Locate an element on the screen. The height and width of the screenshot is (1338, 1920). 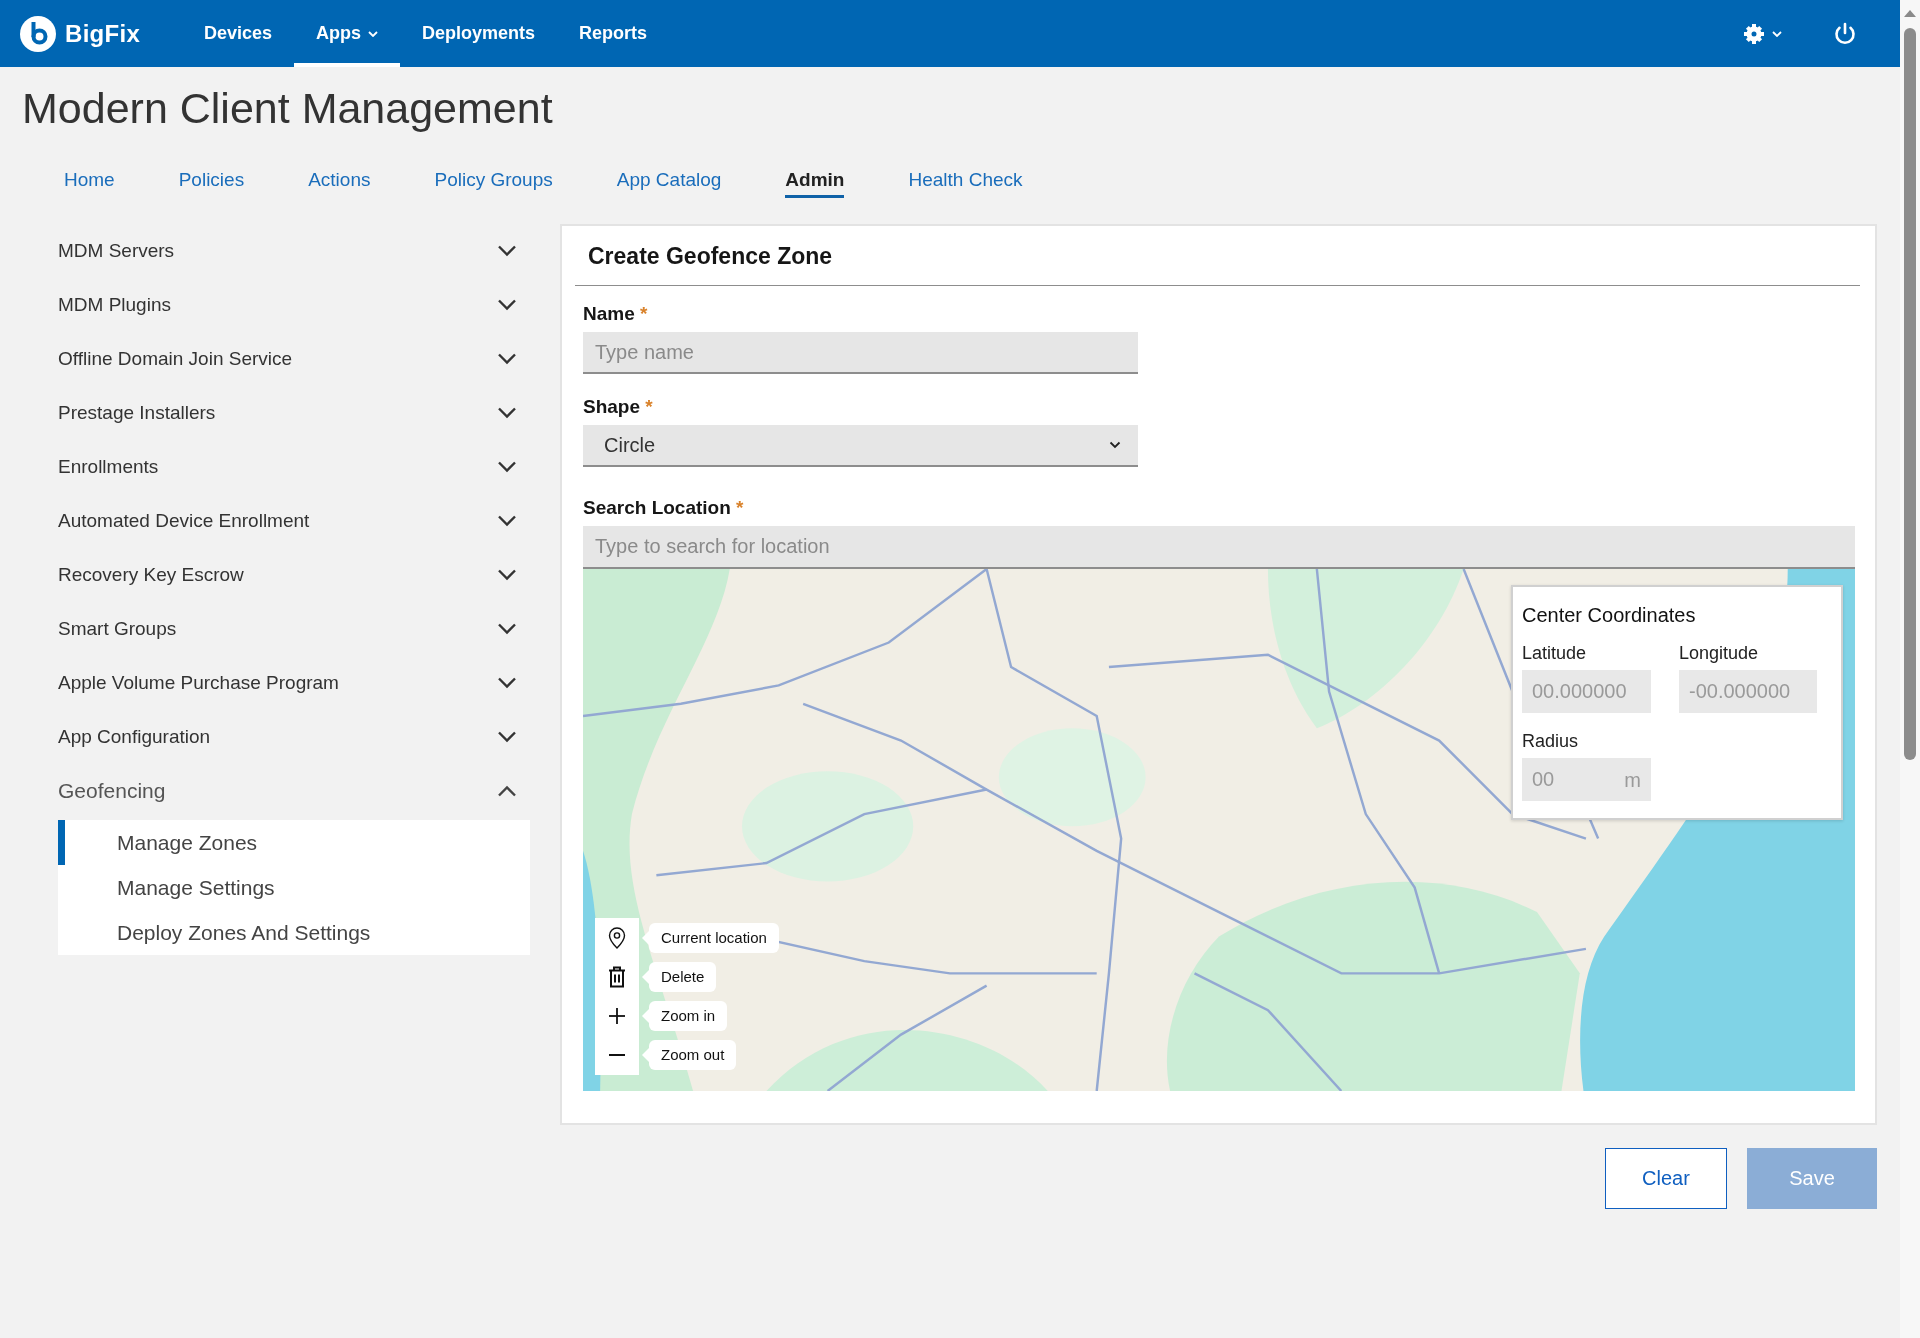
minus-icon is located at coordinates (617, 1054).